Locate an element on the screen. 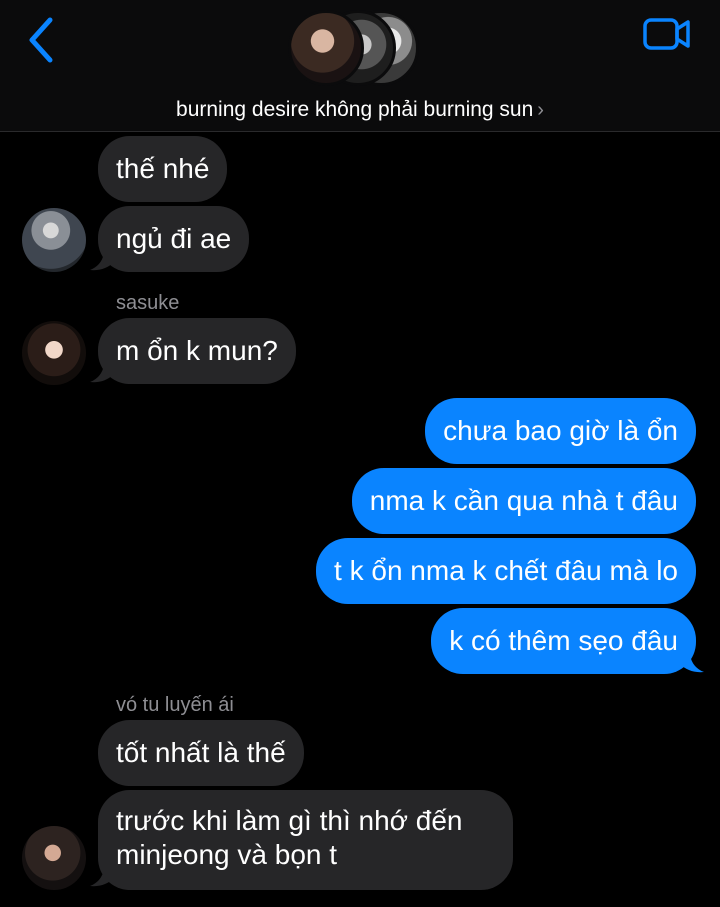  conversation-header: burning desire không phải burning sun › is located at coordinates (360, 66).